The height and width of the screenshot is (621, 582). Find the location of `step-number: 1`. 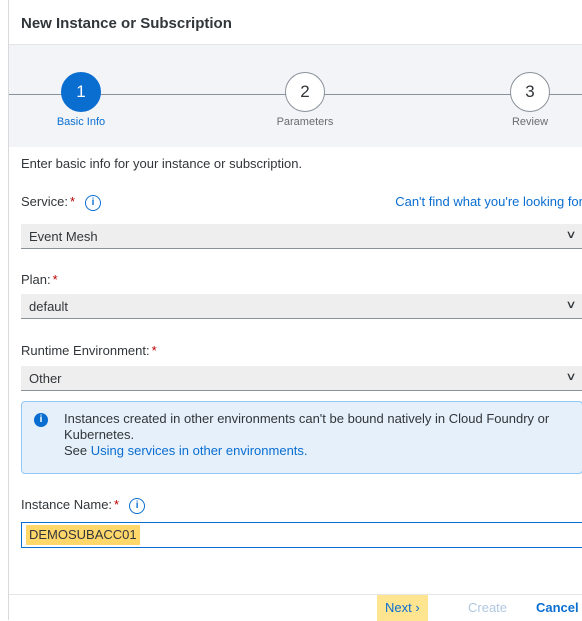

step-number: 1 is located at coordinates (81, 92).